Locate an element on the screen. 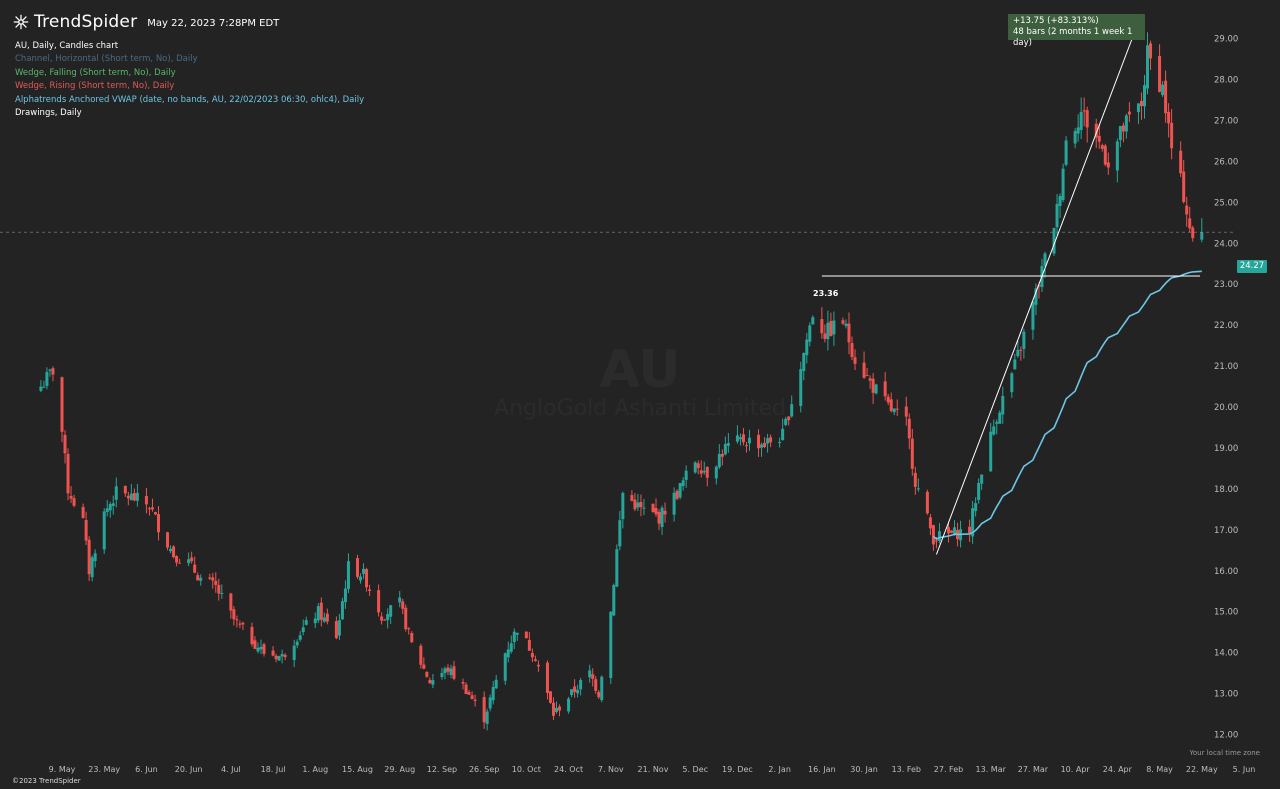  legend-chart-title: AU, Daily, Candles chart is located at coordinates (189, 46).